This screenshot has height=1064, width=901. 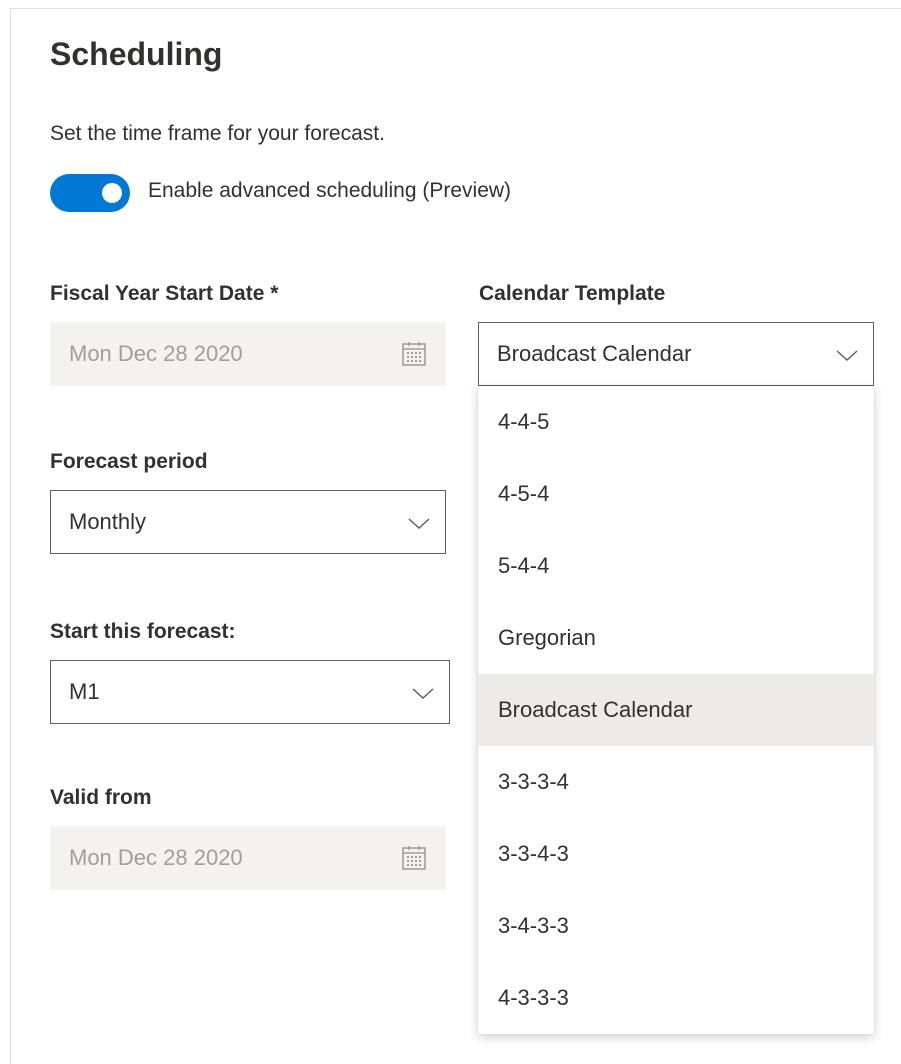 I want to click on advanced-scheduling-toggle, so click(x=90, y=193).